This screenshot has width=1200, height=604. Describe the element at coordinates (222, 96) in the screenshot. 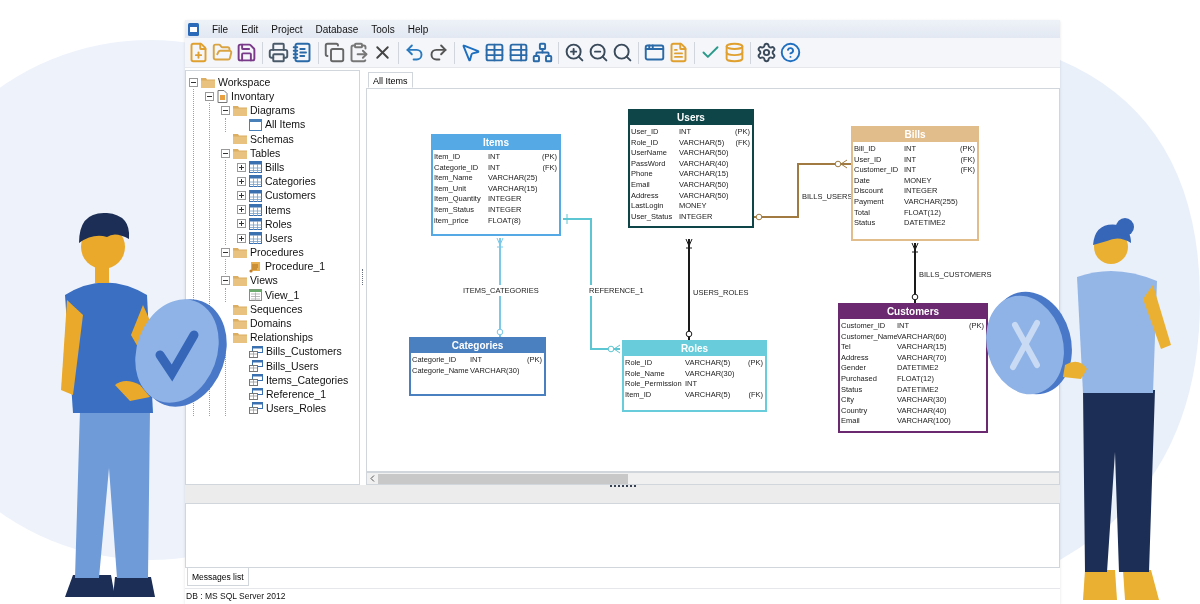

I see `document-icon` at that location.